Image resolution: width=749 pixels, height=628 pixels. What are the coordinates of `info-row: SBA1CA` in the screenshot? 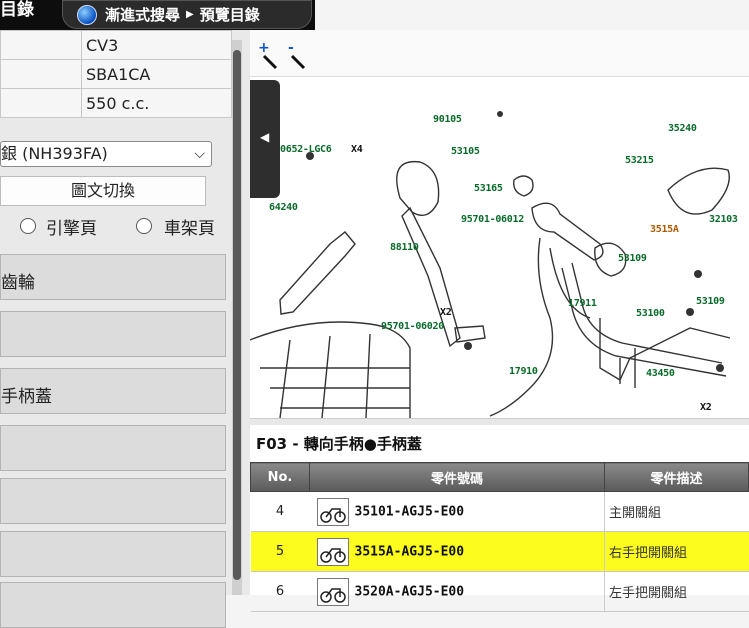 It's located at (116, 74).